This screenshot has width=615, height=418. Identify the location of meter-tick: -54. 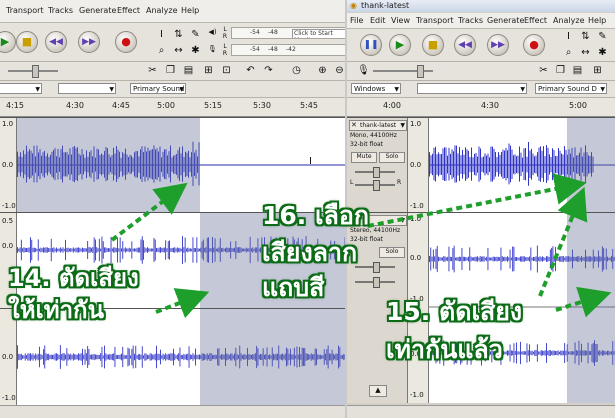
(255, 49).